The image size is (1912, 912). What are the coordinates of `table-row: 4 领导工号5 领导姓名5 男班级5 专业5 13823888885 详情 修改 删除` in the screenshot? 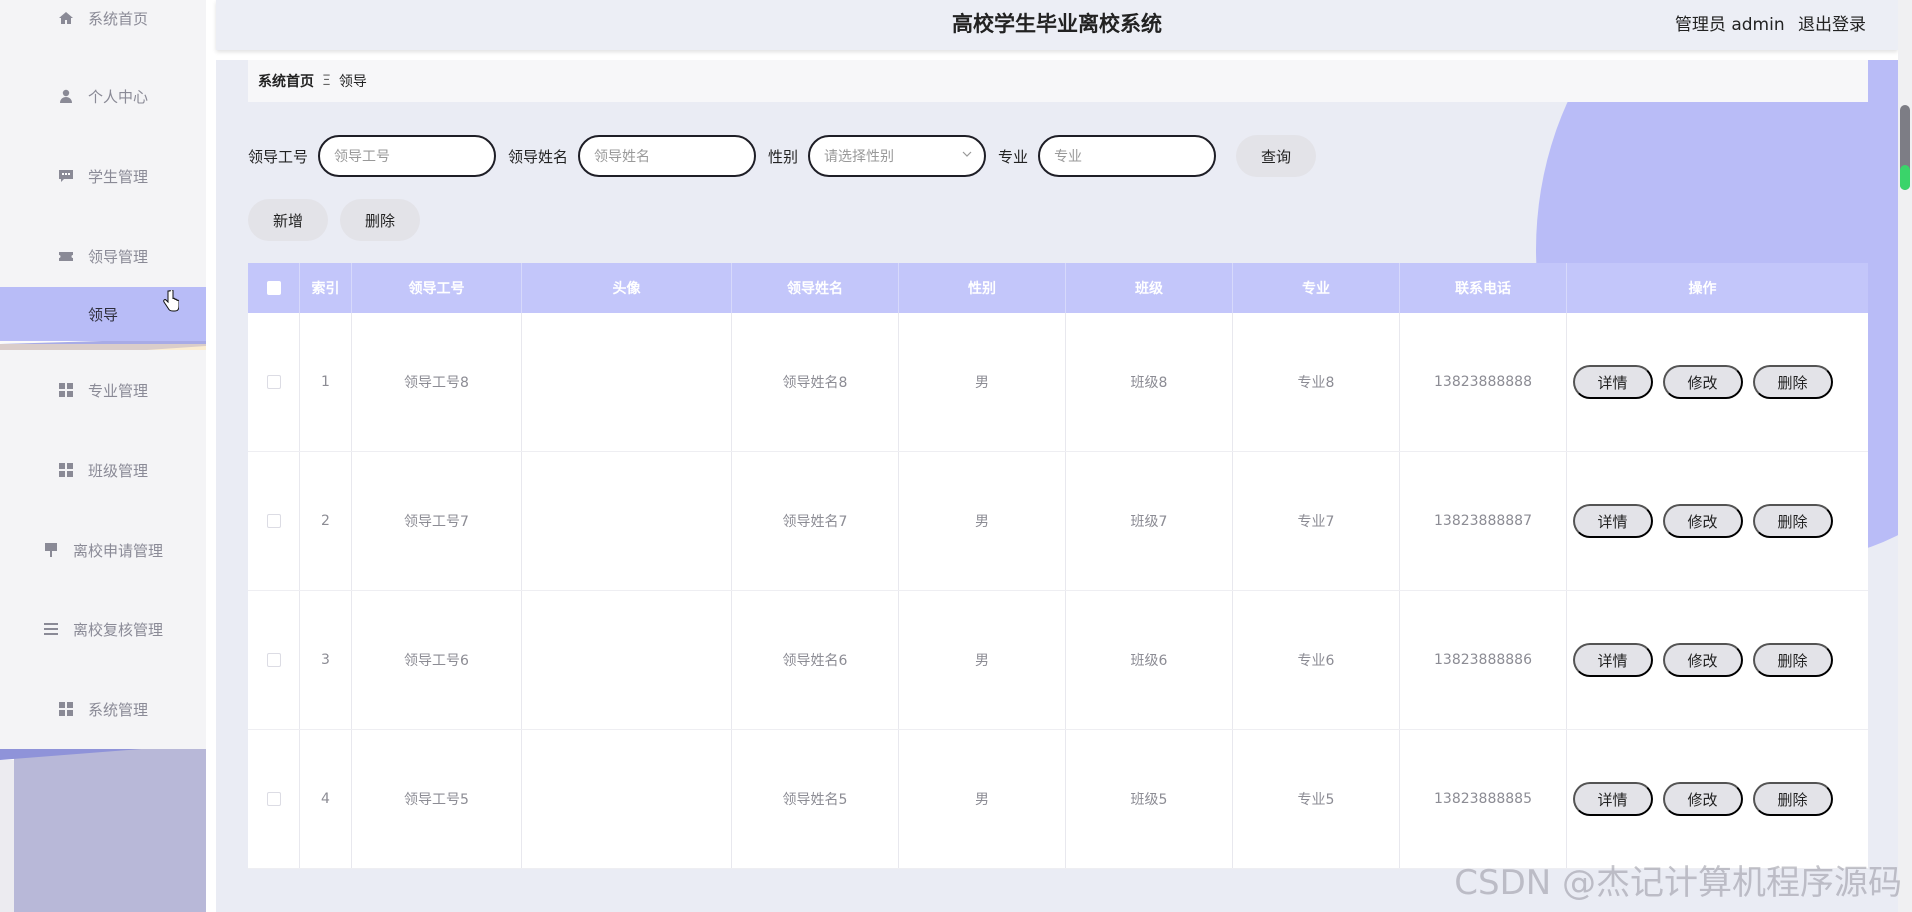 It's located at (1058, 799).